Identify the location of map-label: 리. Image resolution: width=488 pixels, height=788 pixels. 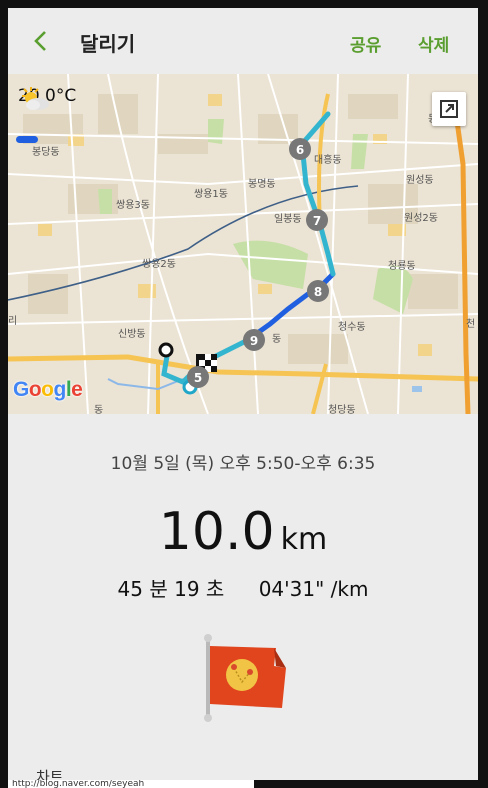
(12, 321).